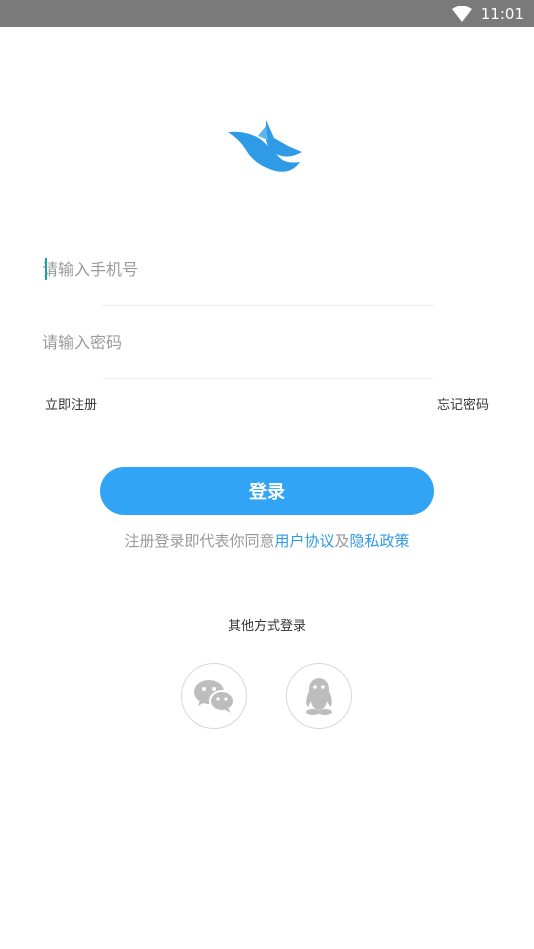 The height and width of the screenshot is (949, 534). Describe the element at coordinates (342, 541) in the screenshot. I see `agreement-and: 及` at that location.